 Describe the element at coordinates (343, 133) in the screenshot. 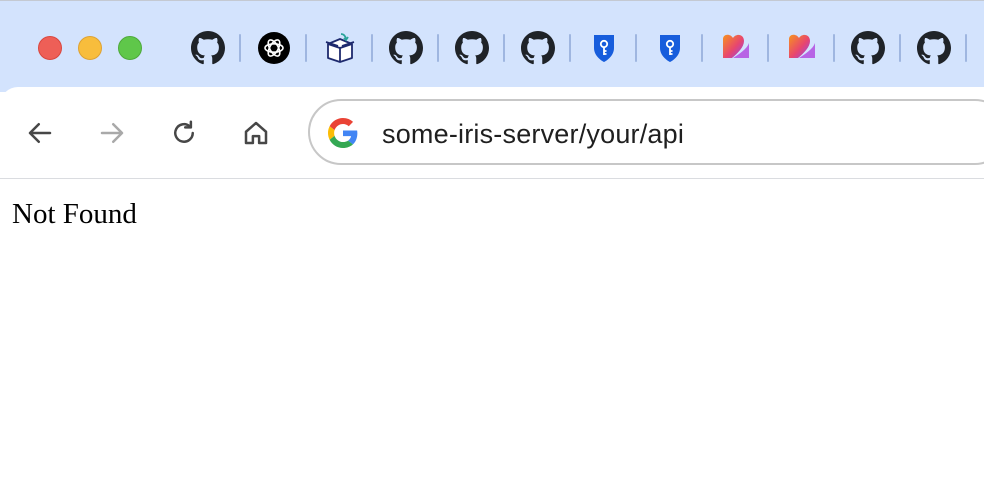

I see `google-icon` at that location.